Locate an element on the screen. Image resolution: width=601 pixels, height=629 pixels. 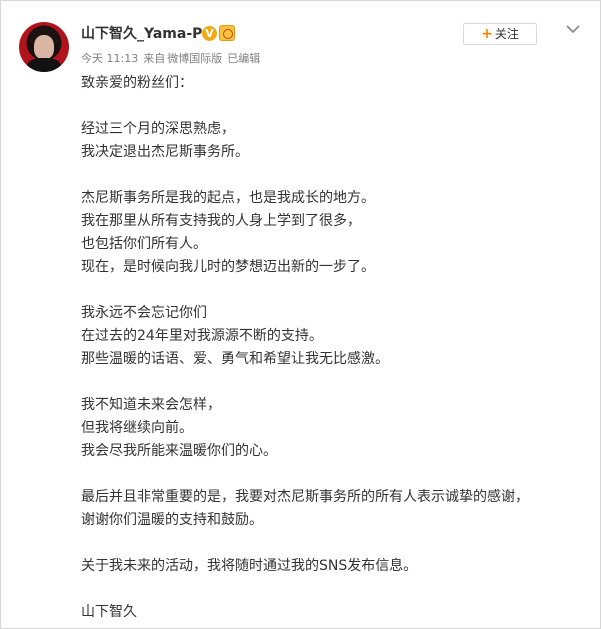
post-line: 杰尼斯事务所是我的起点，也是我成长的地方。 is located at coordinates (228, 198).